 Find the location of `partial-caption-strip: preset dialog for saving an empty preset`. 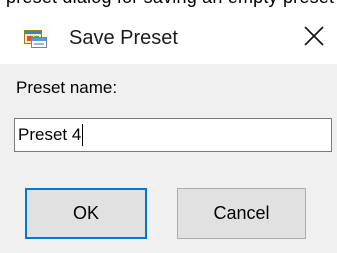

partial-caption-strip: preset dialog for saving an empty preset is located at coordinates (168, 4).